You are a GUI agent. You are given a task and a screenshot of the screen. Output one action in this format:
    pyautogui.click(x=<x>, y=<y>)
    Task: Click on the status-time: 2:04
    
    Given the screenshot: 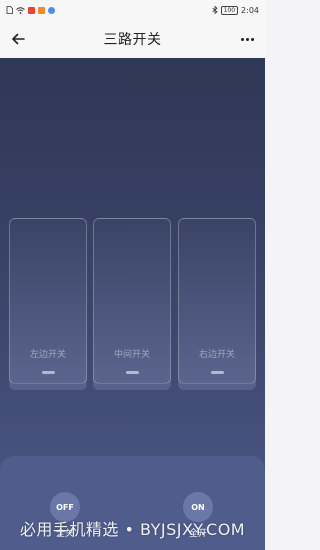 What is the action you would take?
    pyautogui.click(x=250, y=10)
    